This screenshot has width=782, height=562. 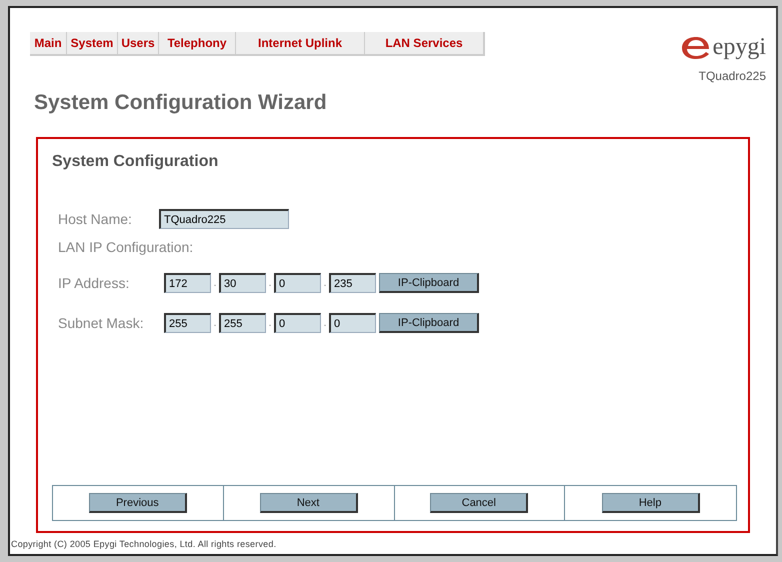 I want to click on logo-icon, so click(x=695, y=47).